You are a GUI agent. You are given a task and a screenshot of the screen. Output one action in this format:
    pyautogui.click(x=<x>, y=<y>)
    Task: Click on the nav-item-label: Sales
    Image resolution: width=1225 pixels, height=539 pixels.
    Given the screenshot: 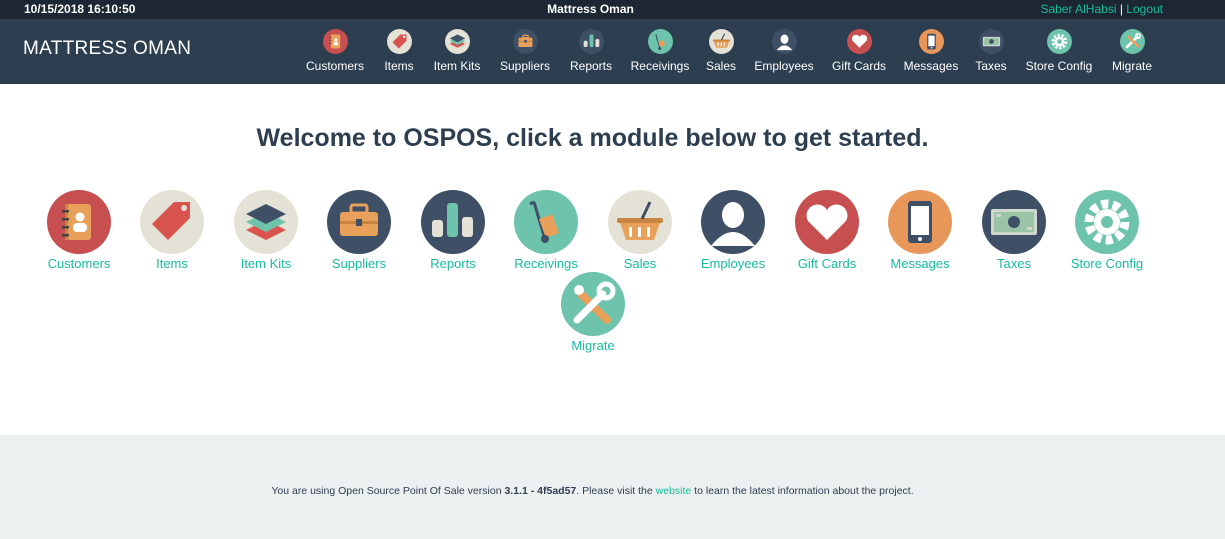 What is the action you would take?
    pyautogui.click(x=721, y=66)
    